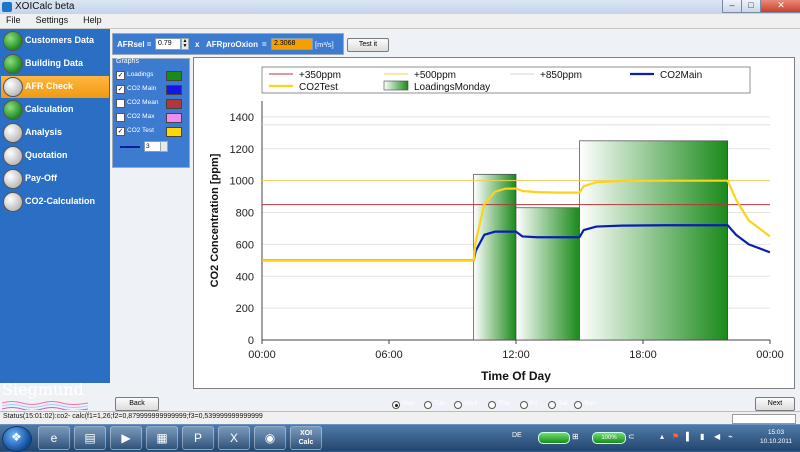 The height and width of the screenshot is (452, 800). Describe the element at coordinates (13, 20) in the screenshot. I see `menu-file: File` at that location.